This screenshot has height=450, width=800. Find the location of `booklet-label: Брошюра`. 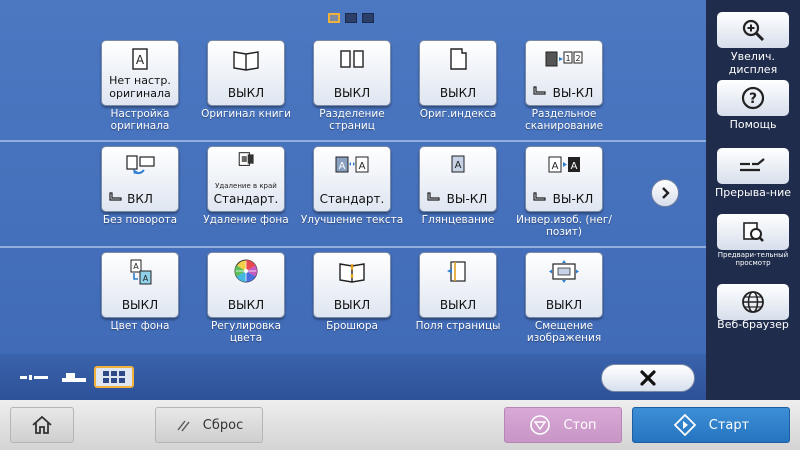

booklet-label: Брошюра is located at coordinates (352, 326).